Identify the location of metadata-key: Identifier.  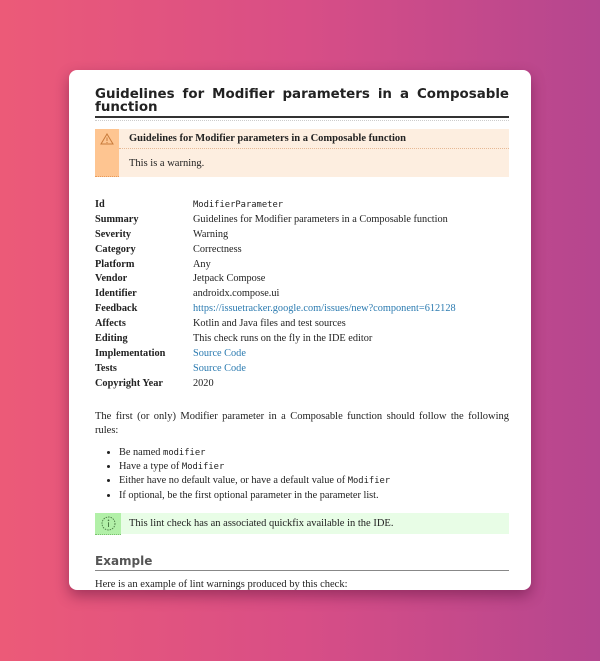
(116, 294).